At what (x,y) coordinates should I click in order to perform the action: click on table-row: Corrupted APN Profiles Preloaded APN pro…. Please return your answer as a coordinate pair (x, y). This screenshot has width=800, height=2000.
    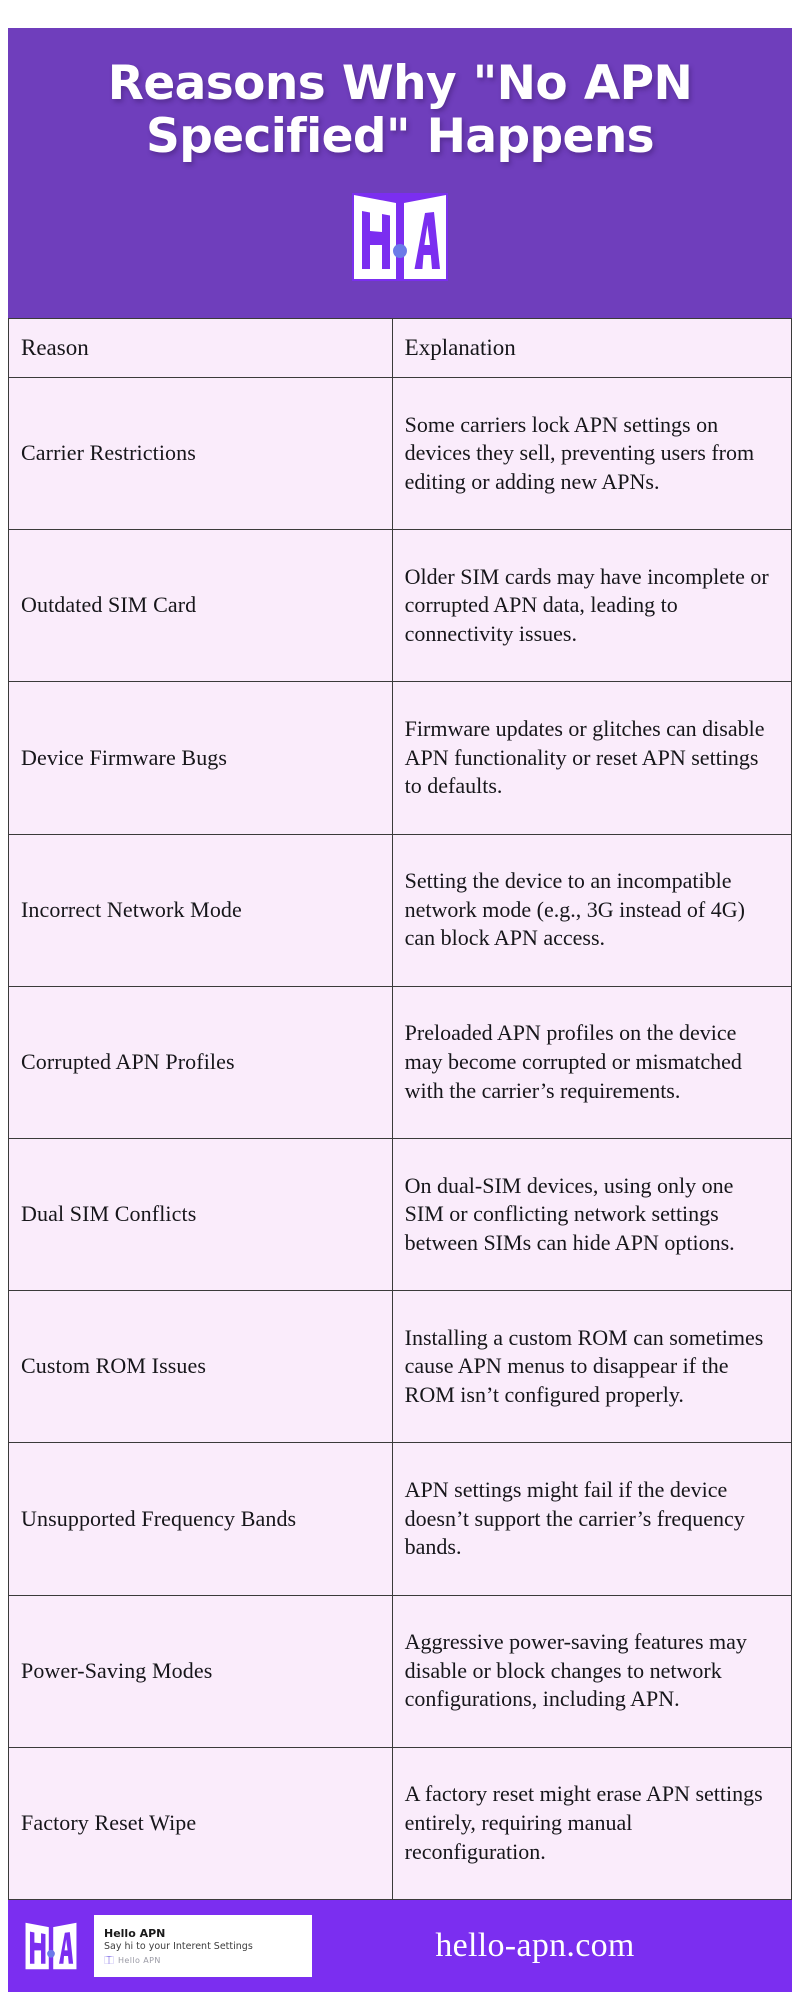
    Looking at the image, I should click on (400, 1062).